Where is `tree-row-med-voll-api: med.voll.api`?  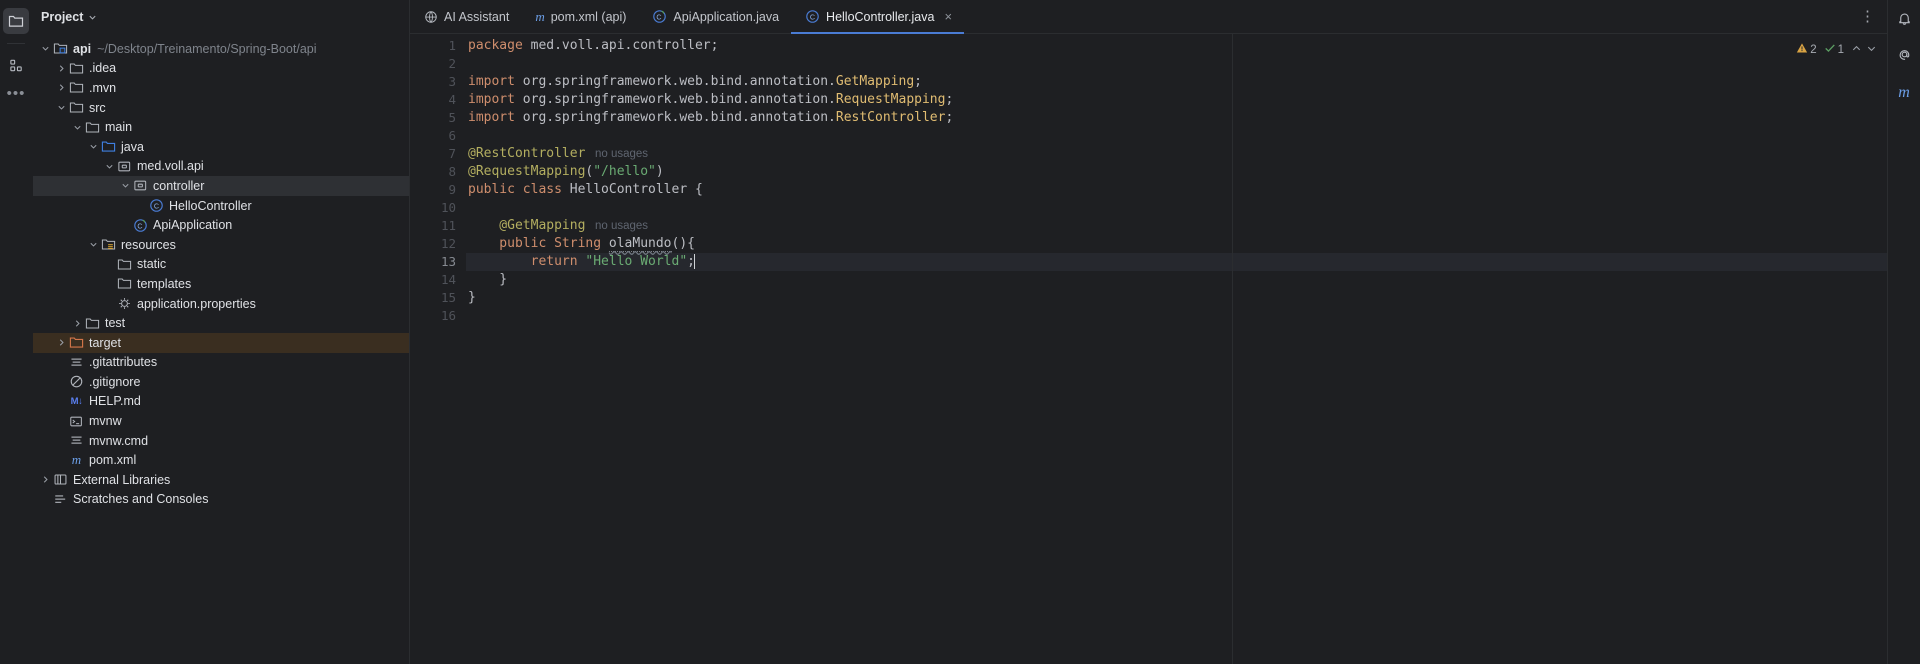 tree-row-med-voll-api: med.voll.api is located at coordinates (221, 167).